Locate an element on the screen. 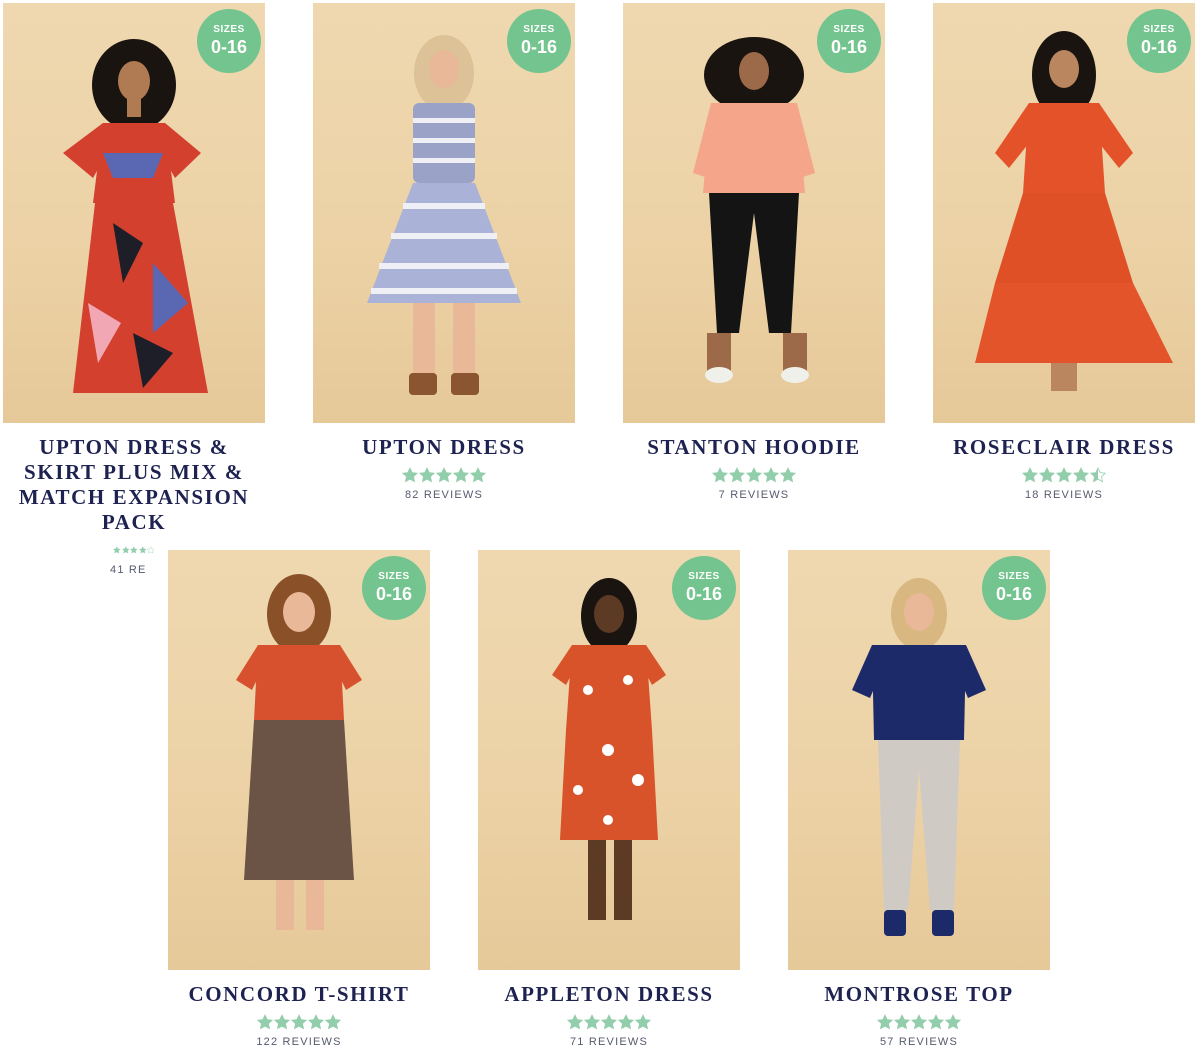 The width and height of the screenshot is (1200, 1054). review-count: 122 REVIEWS is located at coordinates (299, 1042).